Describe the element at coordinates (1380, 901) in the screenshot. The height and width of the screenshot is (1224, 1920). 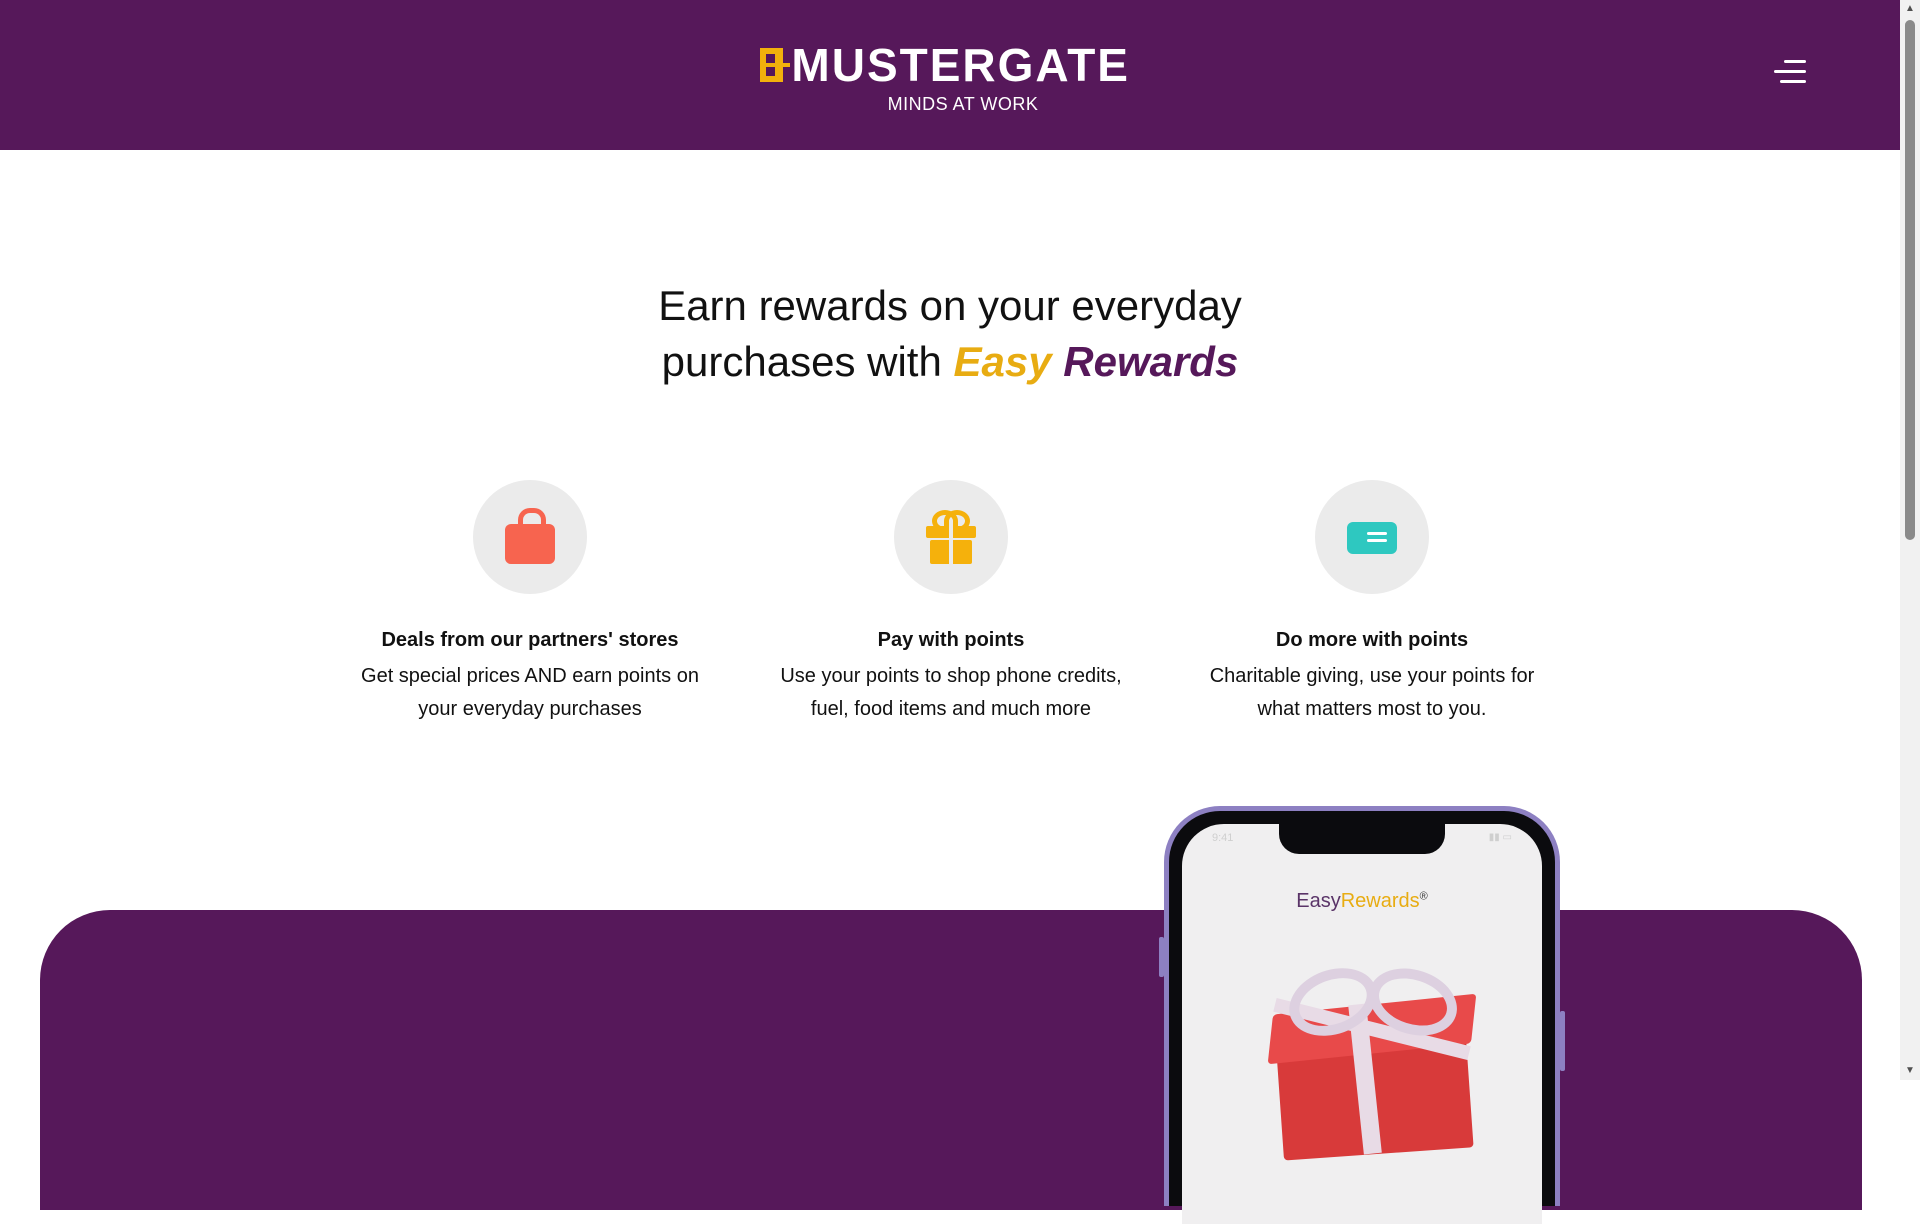
I see `app-logo-rewards: Rewards` at that location.